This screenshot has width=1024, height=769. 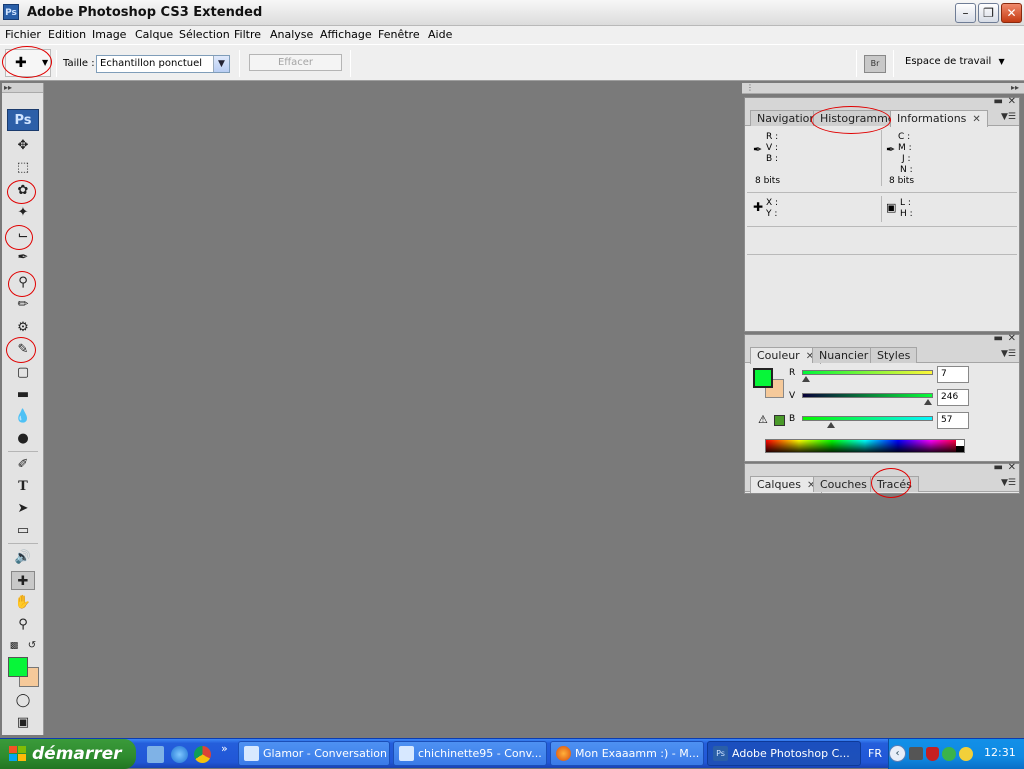 What do you see at coordinates (891, 207) in the screenshot?
I see `selection-size-icon: ▣` at bounding box center [891, 207].